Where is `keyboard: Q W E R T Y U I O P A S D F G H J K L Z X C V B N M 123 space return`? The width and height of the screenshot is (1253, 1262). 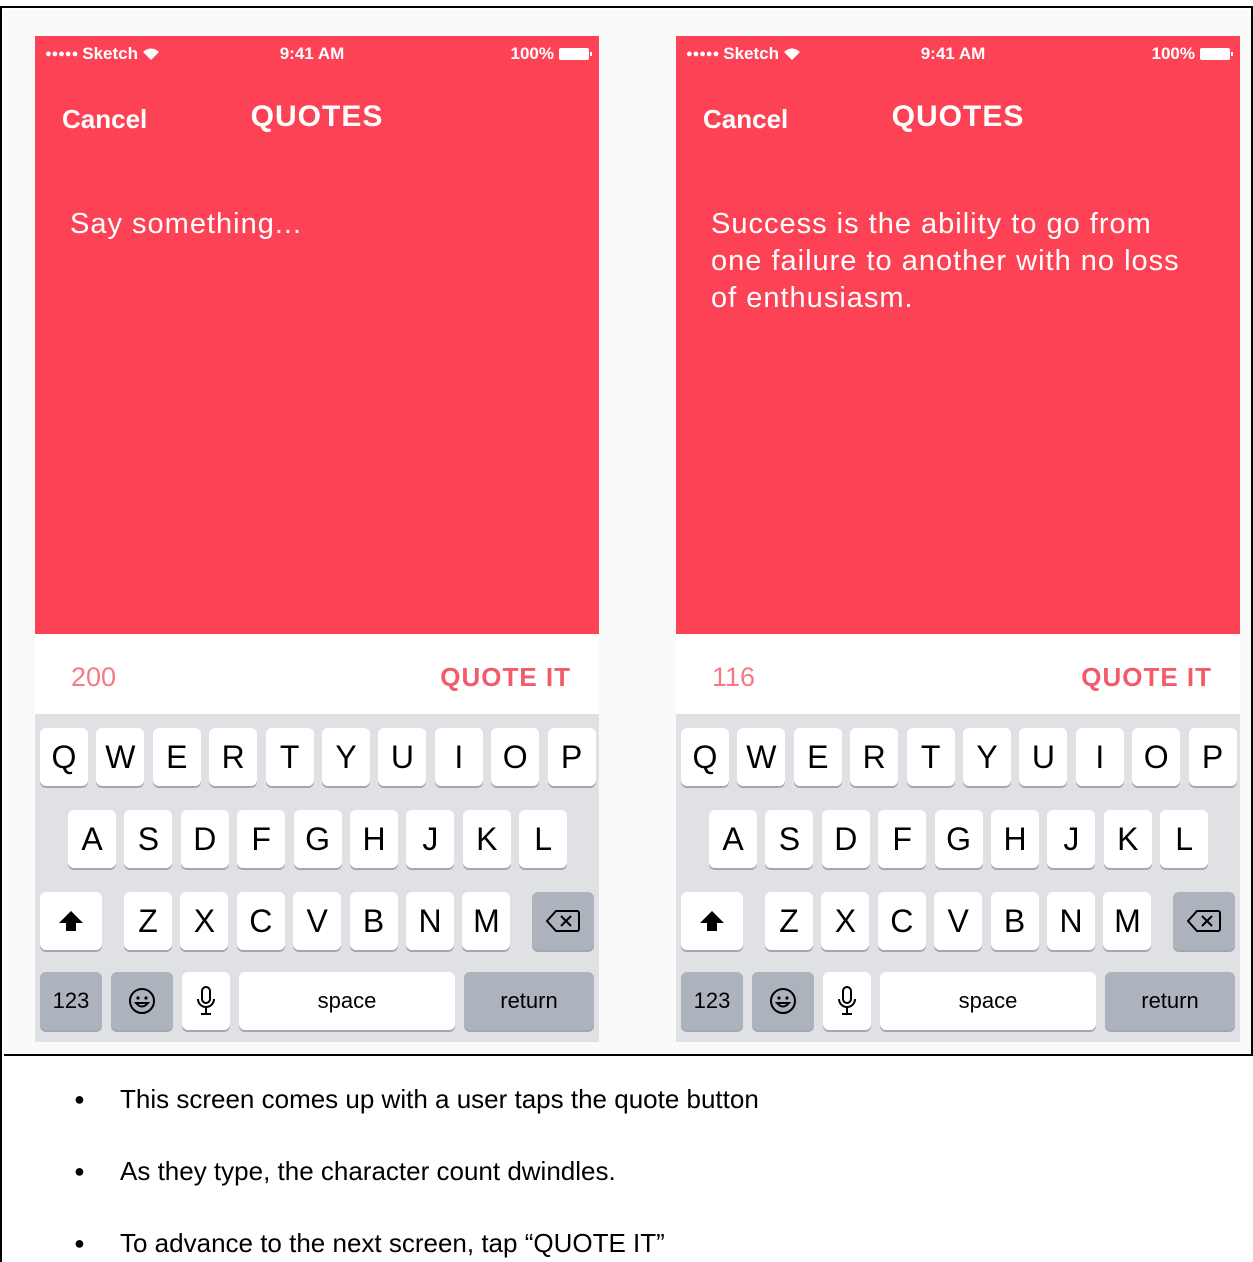 keyboard: Q W E R T Y U I O P A S D F G H J K L Z X C V B N M 123 space return is located at coordinates (958, 878).